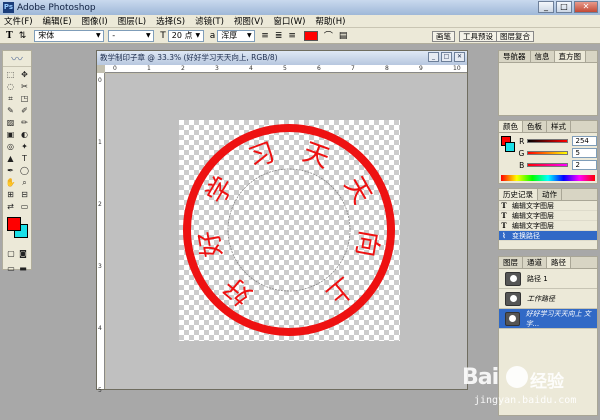 The height and width of the screenshot is (420, 600). I want to click on toolbox-tool-icon: ⊞, so click(10, 194).